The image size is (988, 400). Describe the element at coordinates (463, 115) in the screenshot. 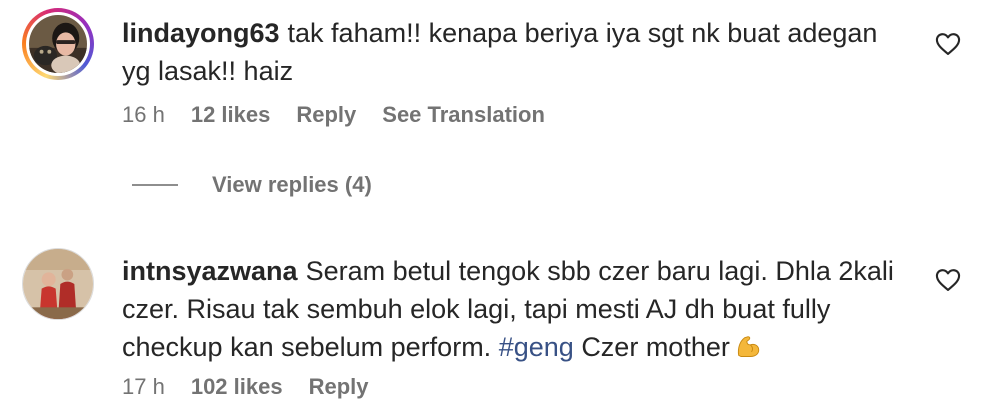

I see `see-translation-button: See Translation` at that location.